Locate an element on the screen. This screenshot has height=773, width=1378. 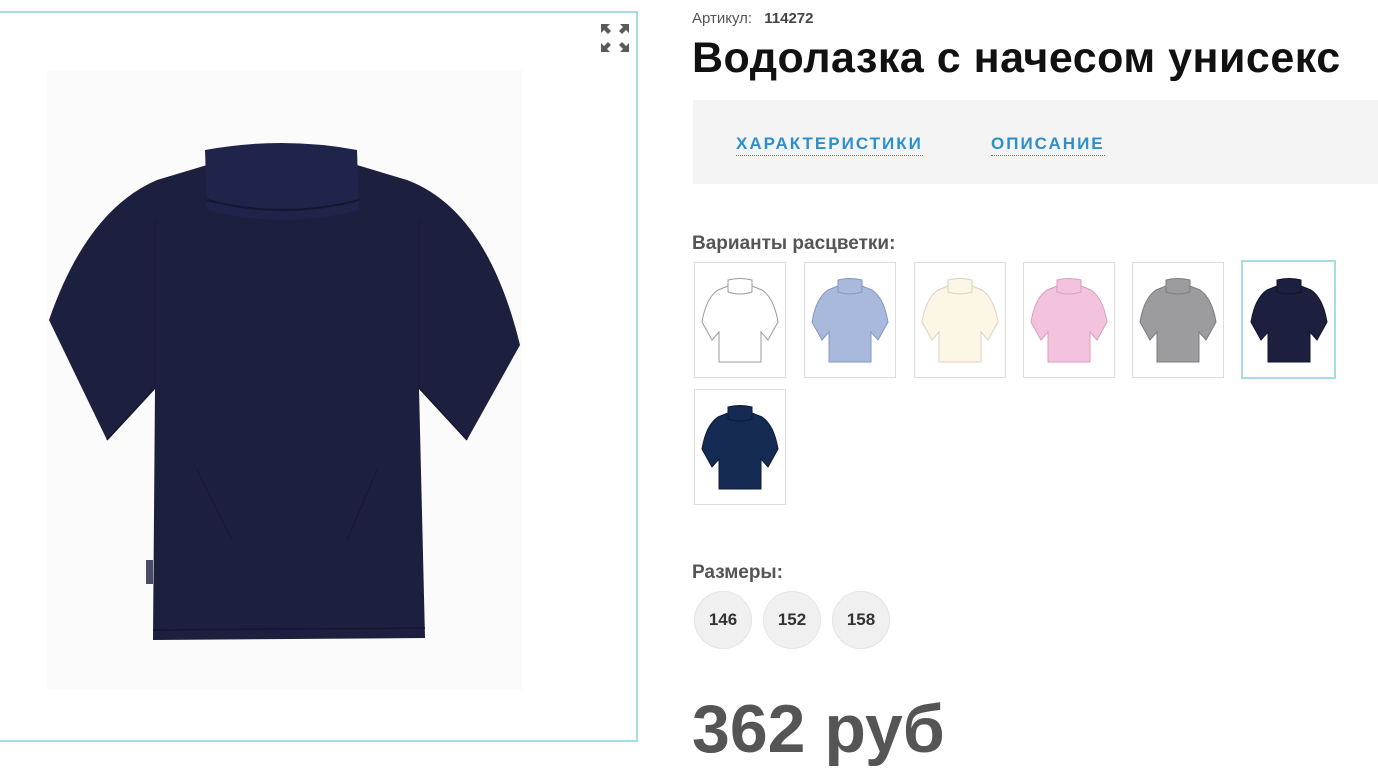
color-swatch-grey is located at coordinates (1178, 320).